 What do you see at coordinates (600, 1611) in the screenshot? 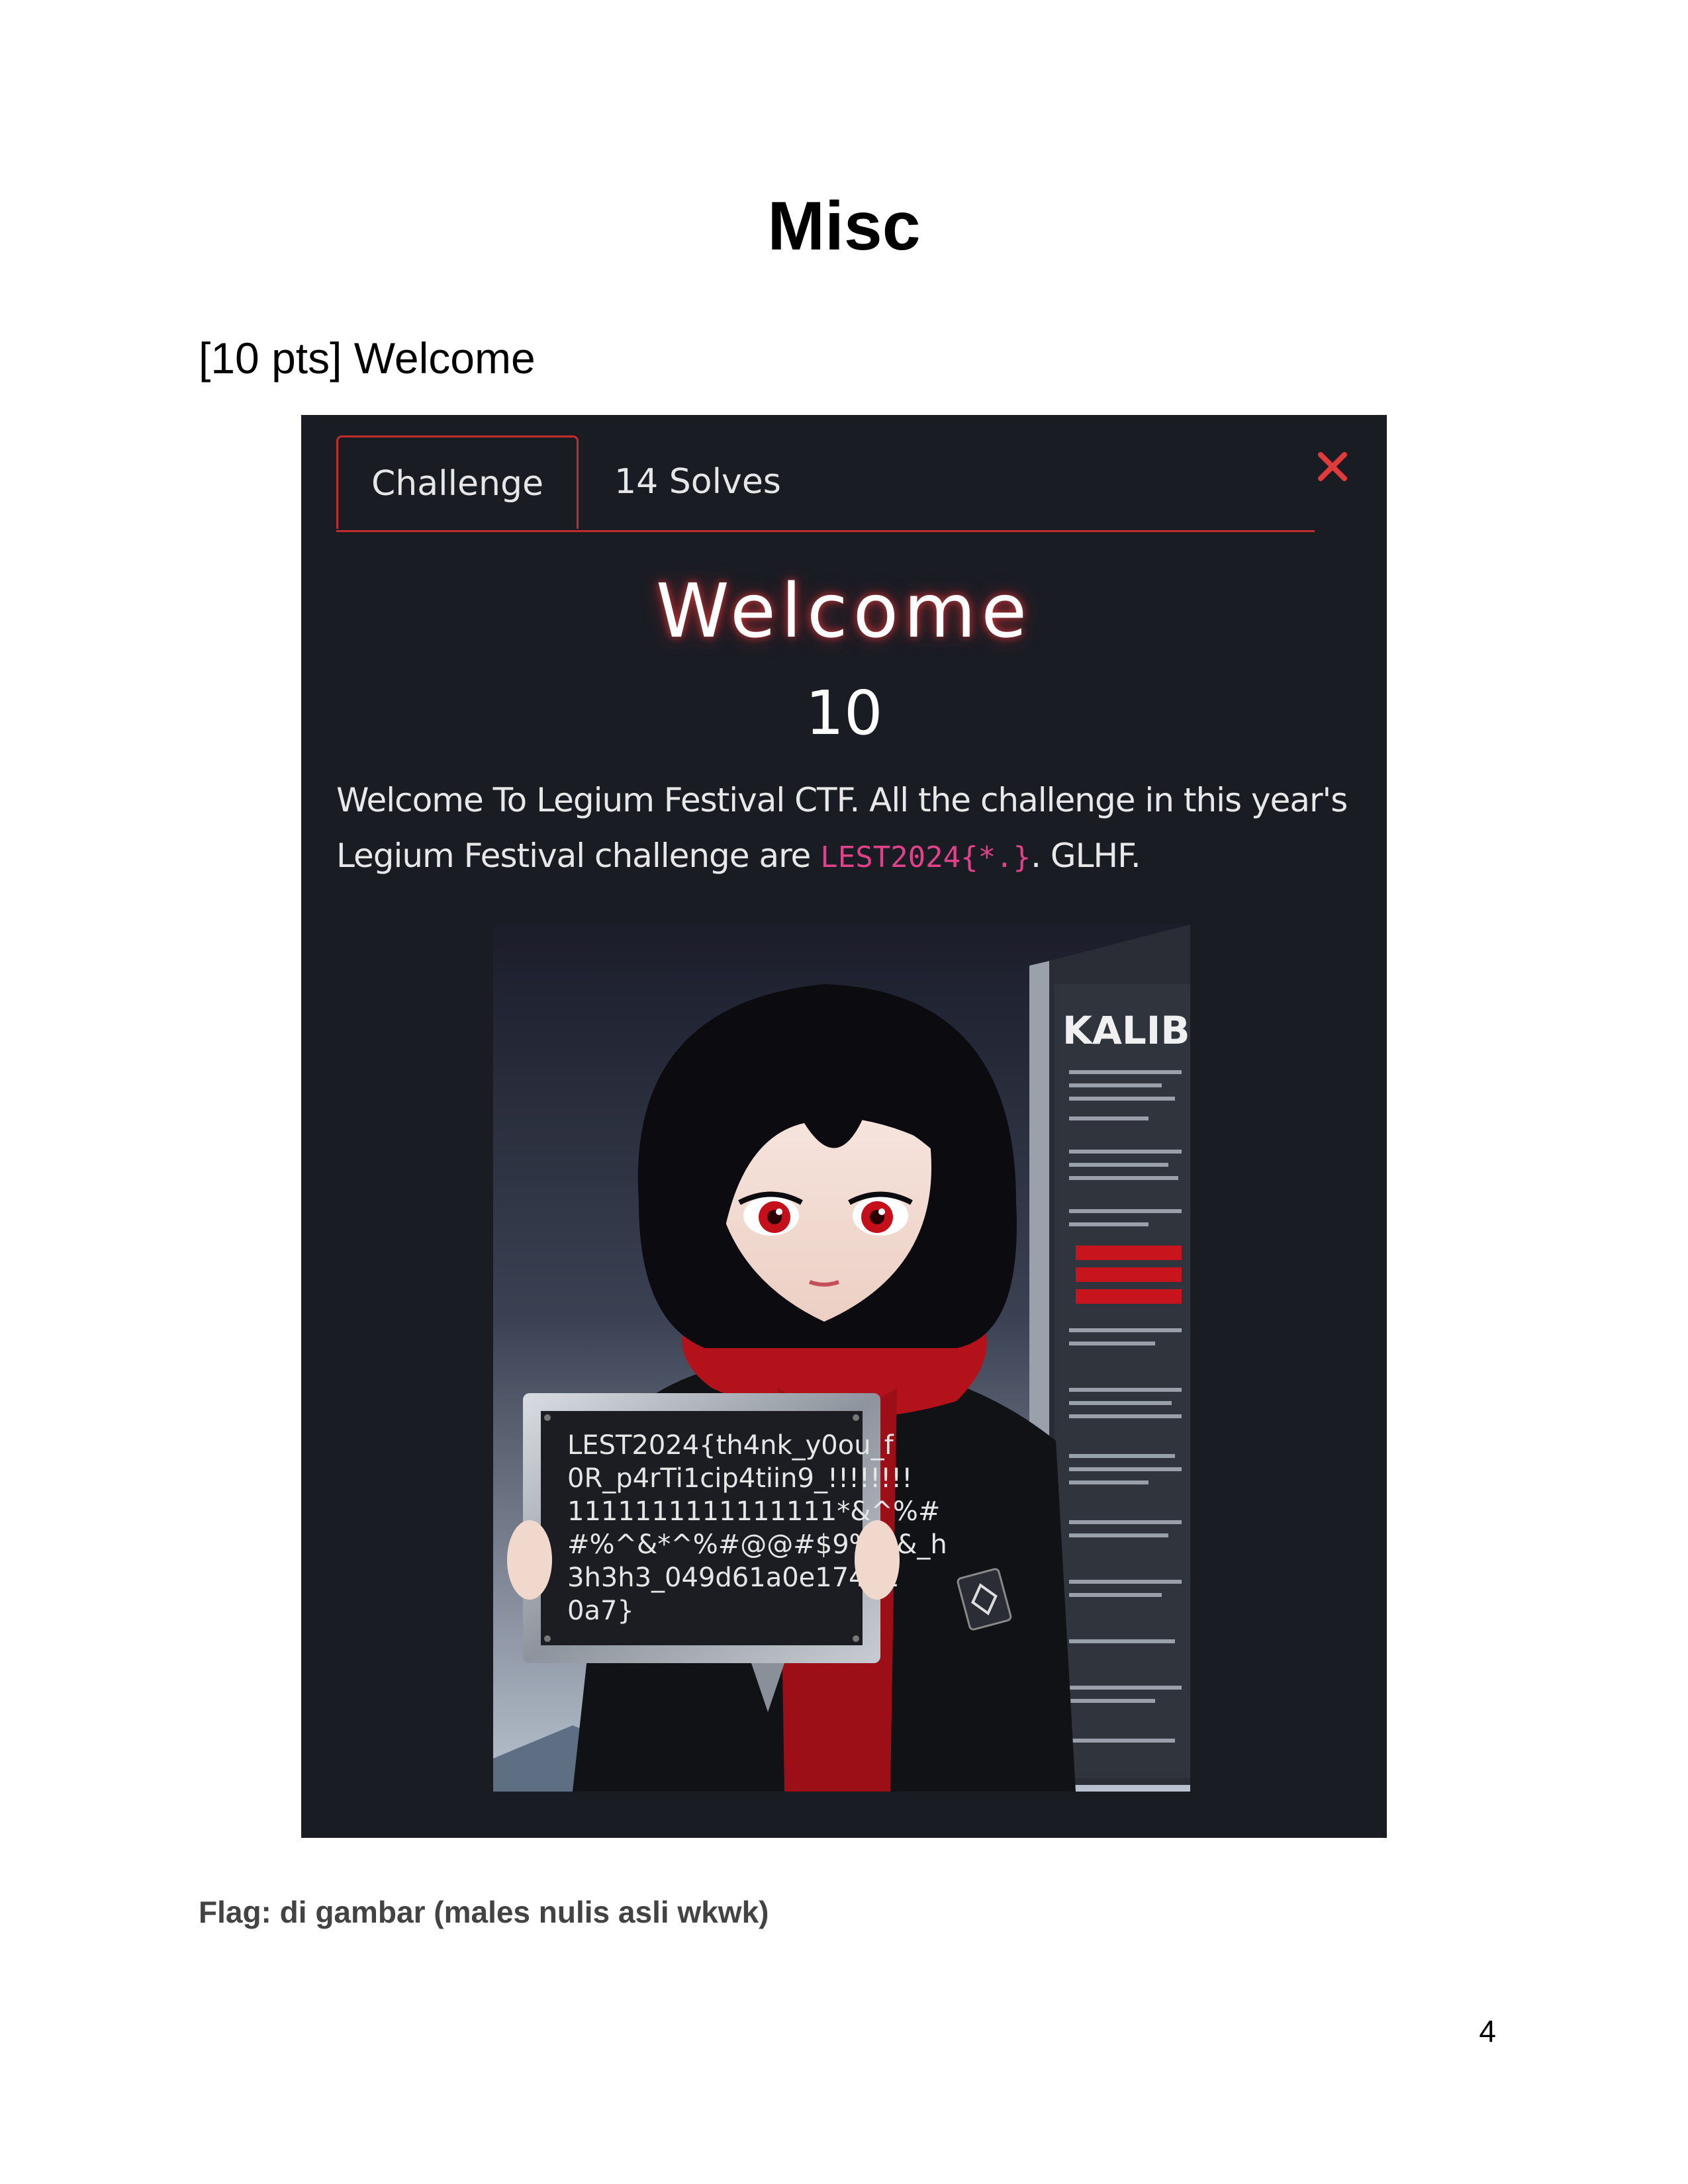
I see `sign-line-6: 0a7}` at bounding box center [600, 1611].